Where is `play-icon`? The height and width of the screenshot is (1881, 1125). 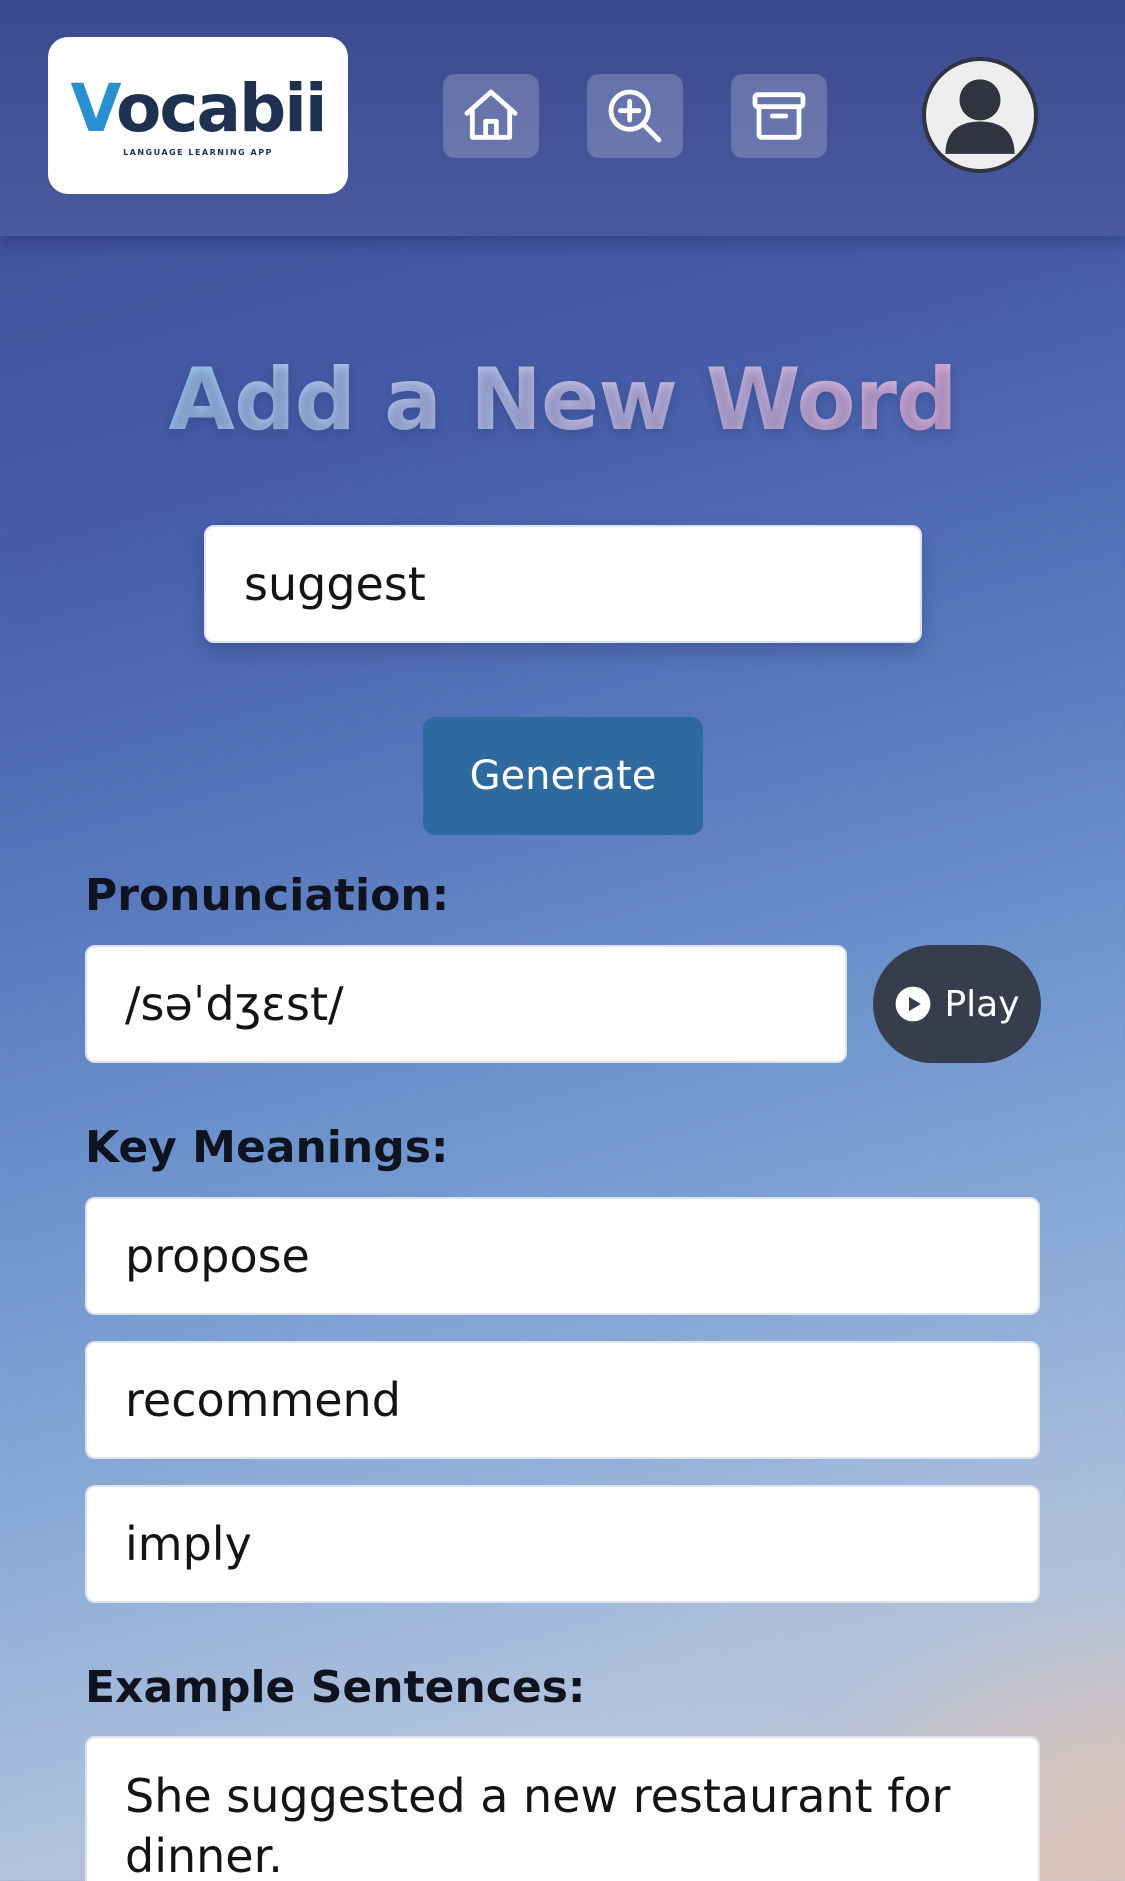 play-icon is located at coordinates (913, 1004).